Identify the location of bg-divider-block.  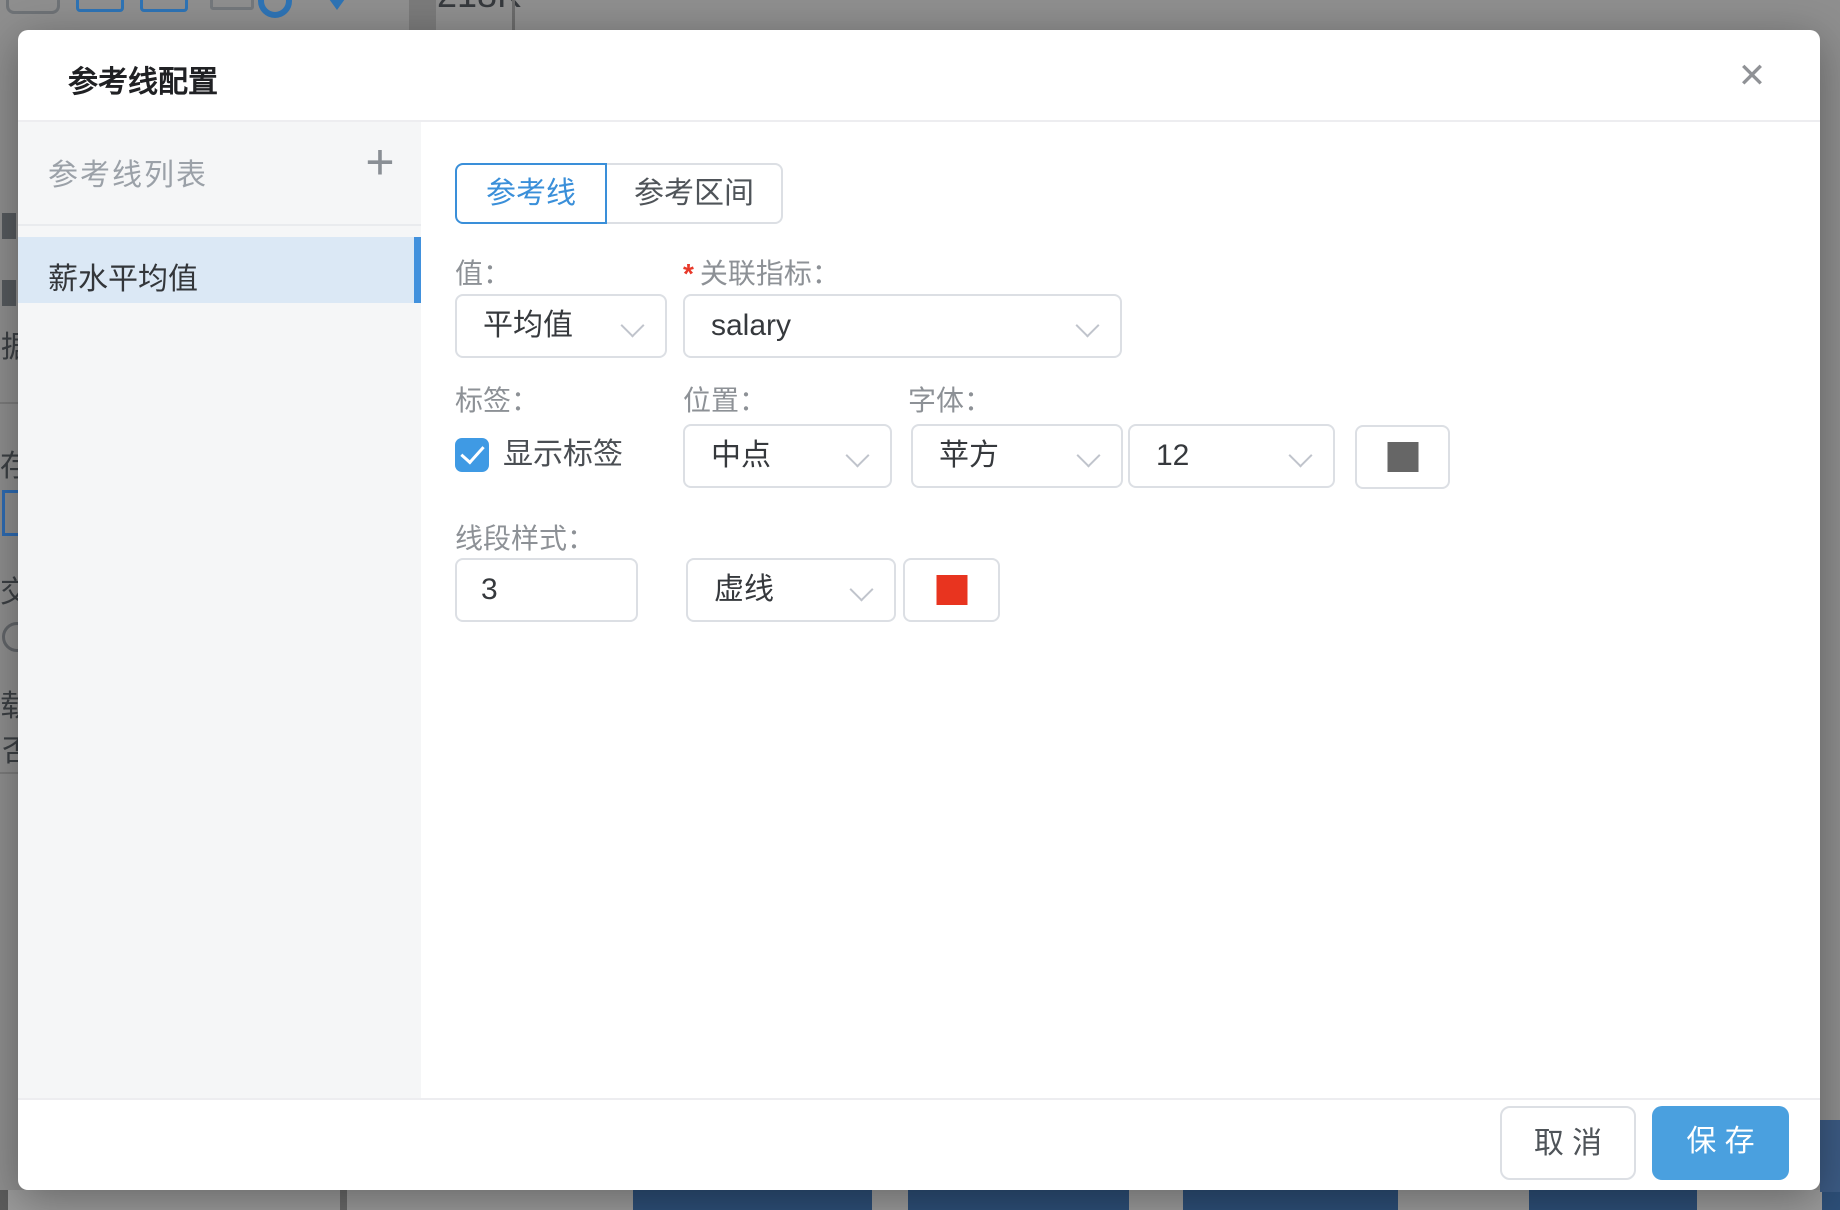
(422, 15).